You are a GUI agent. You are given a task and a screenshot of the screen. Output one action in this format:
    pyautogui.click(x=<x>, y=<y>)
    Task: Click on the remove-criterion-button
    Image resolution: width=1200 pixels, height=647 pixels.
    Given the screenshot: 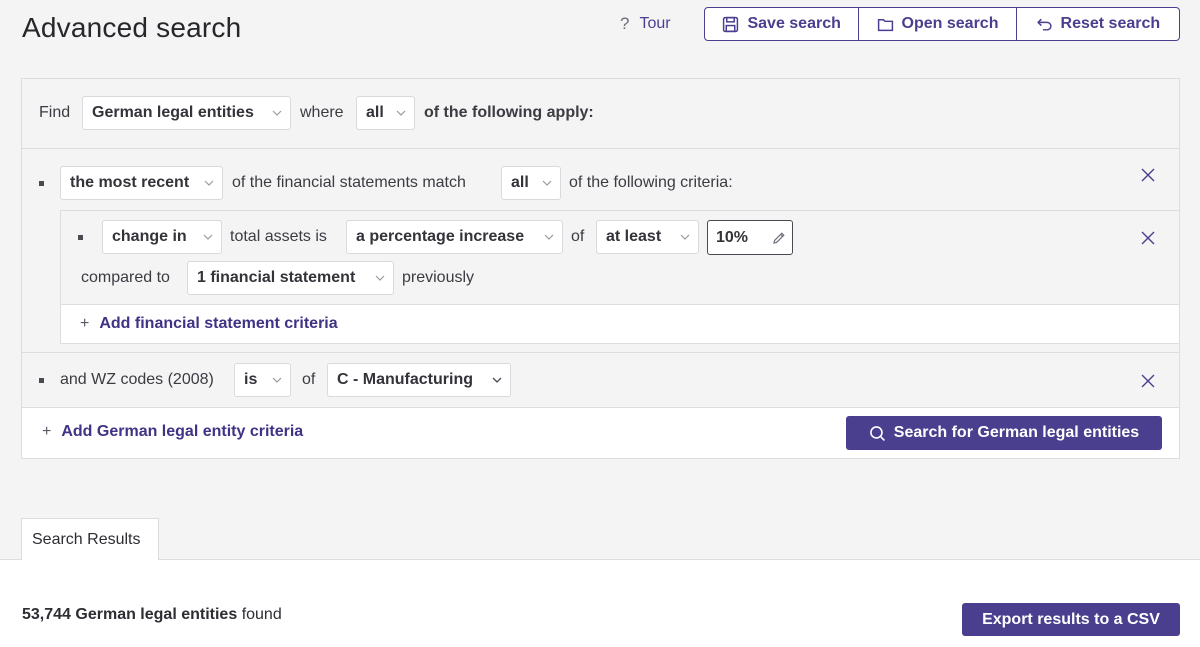 What is the action you would take?
    pyautogui.click(x=1148, y=238)
    